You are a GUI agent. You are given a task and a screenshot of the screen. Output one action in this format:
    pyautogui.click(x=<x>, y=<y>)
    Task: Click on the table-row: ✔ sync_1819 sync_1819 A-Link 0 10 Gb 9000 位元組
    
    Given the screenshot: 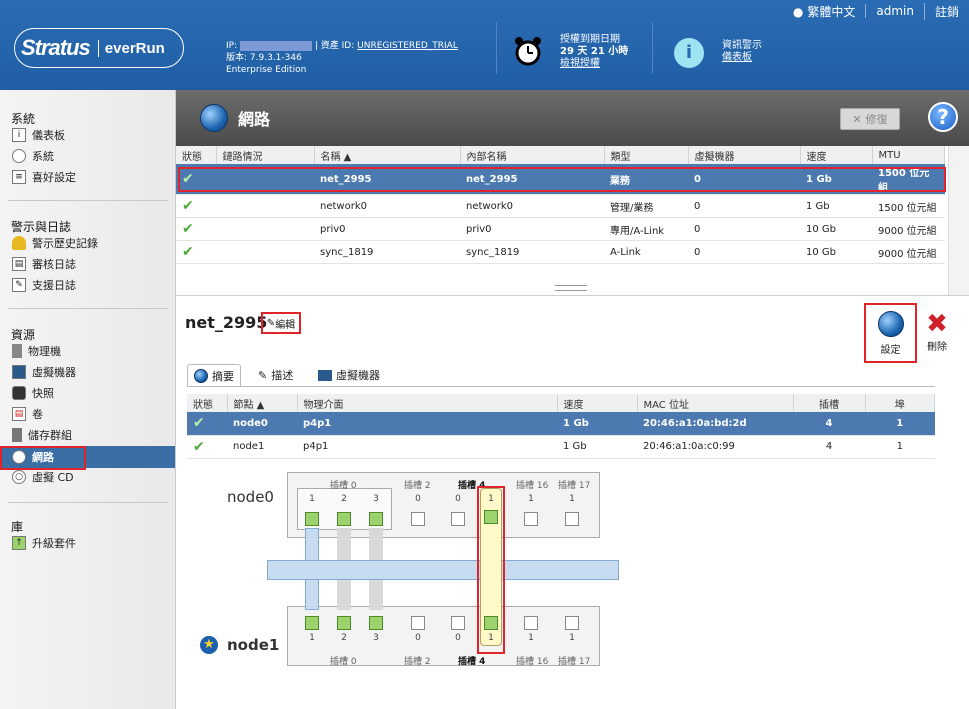 What is the action you would take?
    pyautogui.click(x=560, y=252)
    